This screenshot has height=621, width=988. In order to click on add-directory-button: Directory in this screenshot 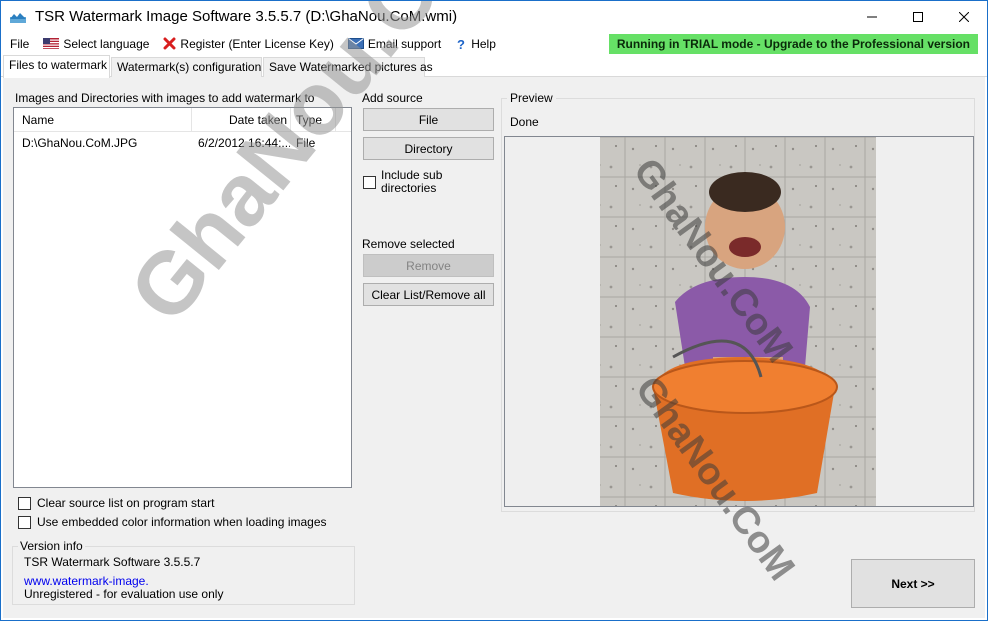, I will do `click(428, 148)`.